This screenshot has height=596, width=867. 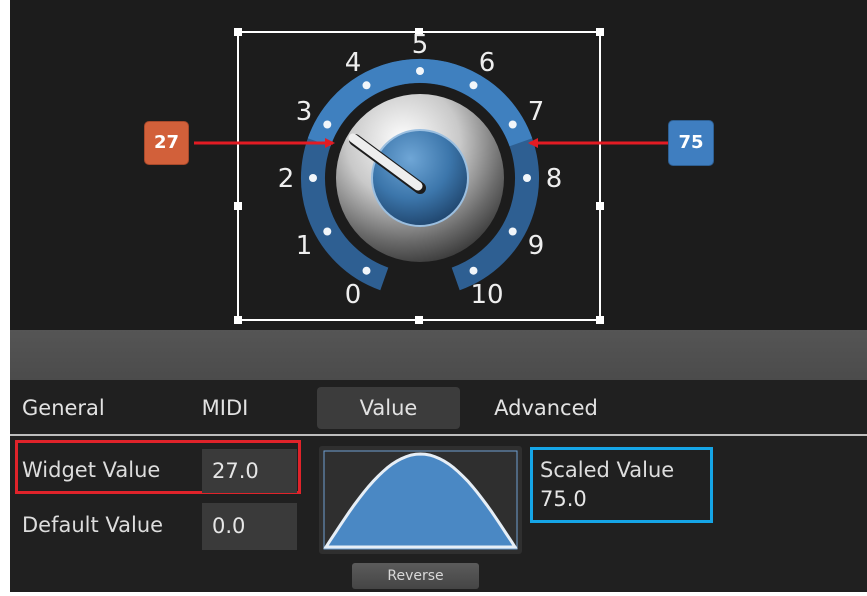 I want to click on widget-value-label: Widget Value, so click(x=91, y=470).